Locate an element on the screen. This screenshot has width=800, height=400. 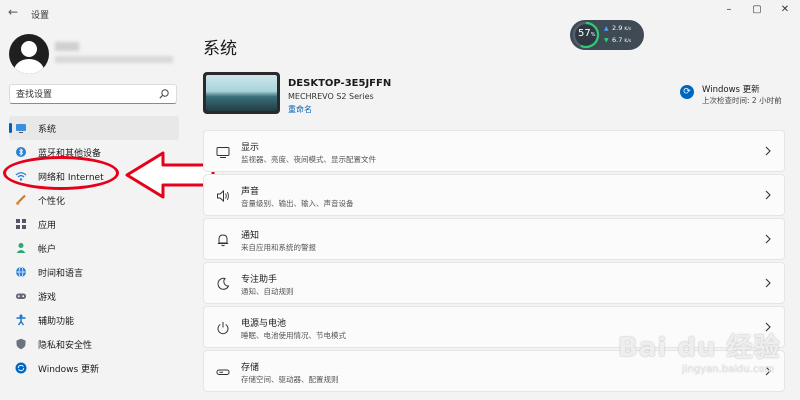
close-button: ✕ is located at coordinates (785, 10).